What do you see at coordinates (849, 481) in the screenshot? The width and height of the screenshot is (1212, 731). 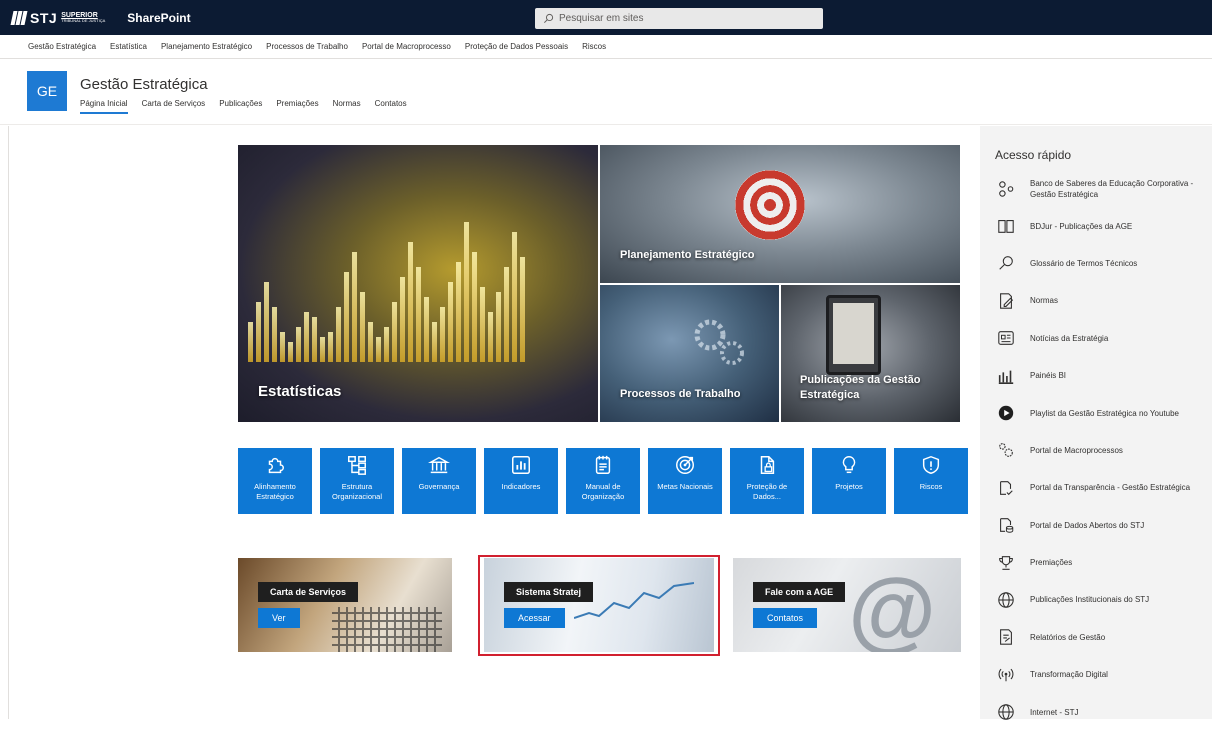 I see `tile-projetos: Projetos` at bounding box center [849, 481].